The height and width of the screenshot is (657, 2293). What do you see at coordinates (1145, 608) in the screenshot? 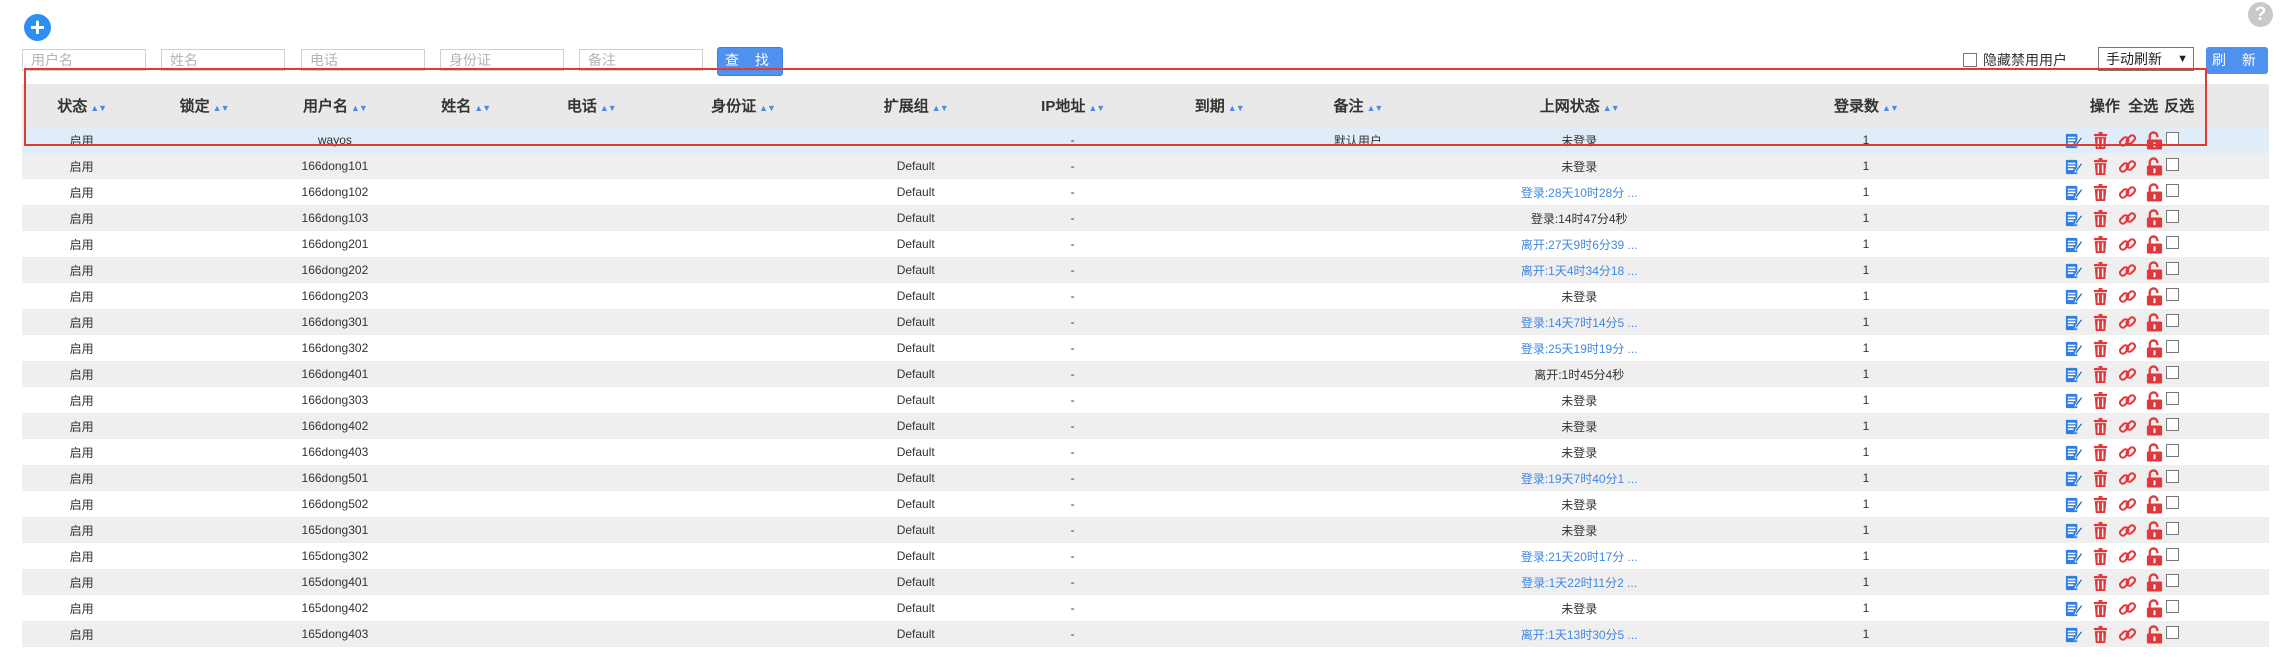
I see `table-row: 启用 165dong402 Default - 未登录 1` at bounding box center [1145, 608].